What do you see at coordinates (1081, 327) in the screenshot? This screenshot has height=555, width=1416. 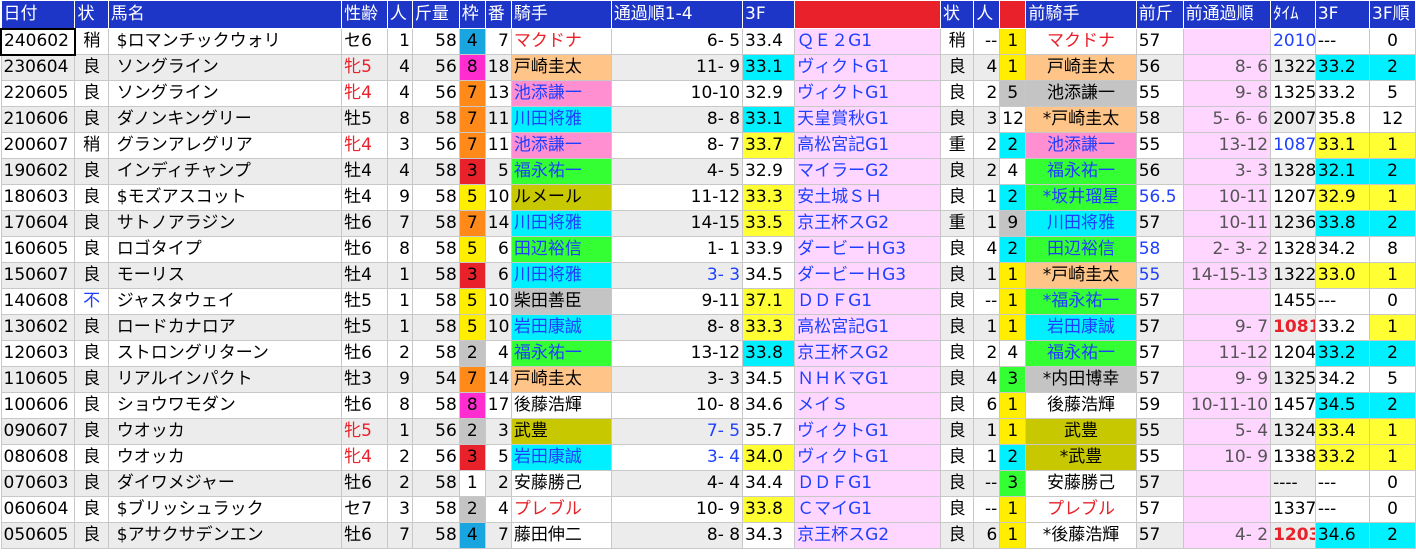 I see `cell-prev-jockey: 岩田康誠` at bounding box center [1081, 327].